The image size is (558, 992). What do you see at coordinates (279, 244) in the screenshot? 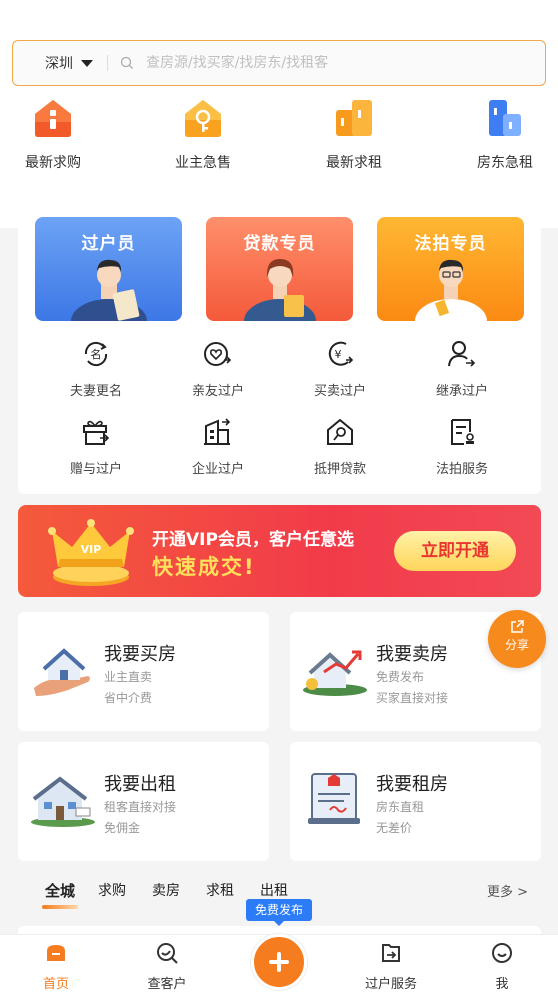
I see `agent-title: 贷款专员` at bounding box center [279, 244].